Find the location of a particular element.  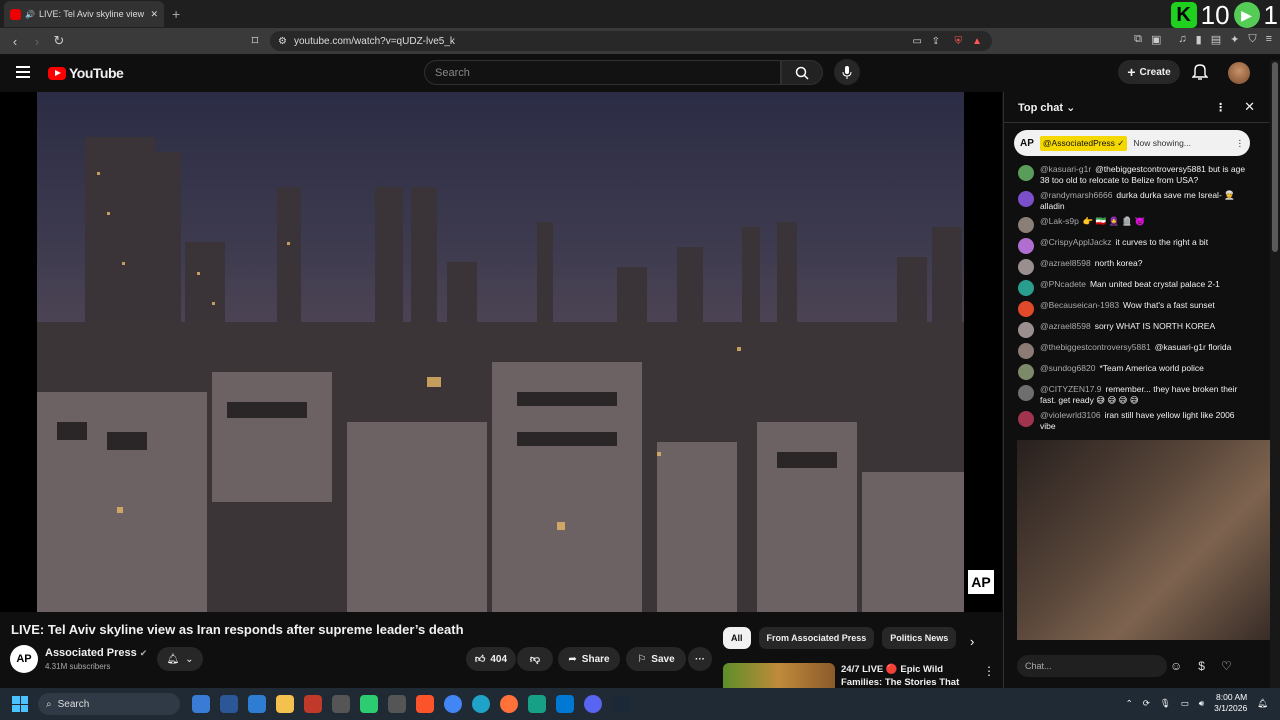

chip-politics-news: Politics News is located at coordinates (919, 638).